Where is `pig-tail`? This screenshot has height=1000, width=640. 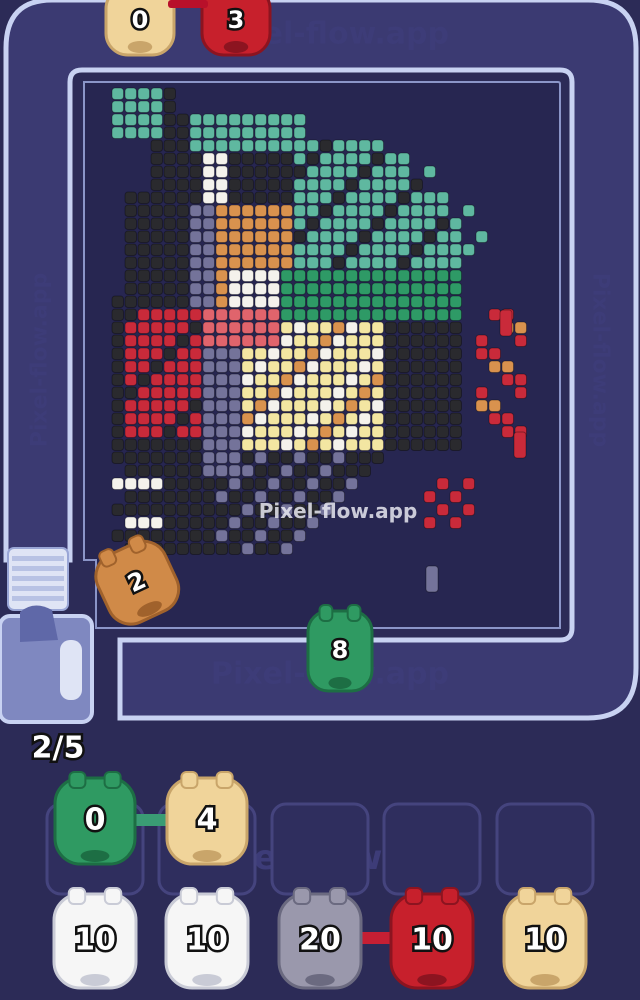
pig-tail is located at coordinates (320, 980).